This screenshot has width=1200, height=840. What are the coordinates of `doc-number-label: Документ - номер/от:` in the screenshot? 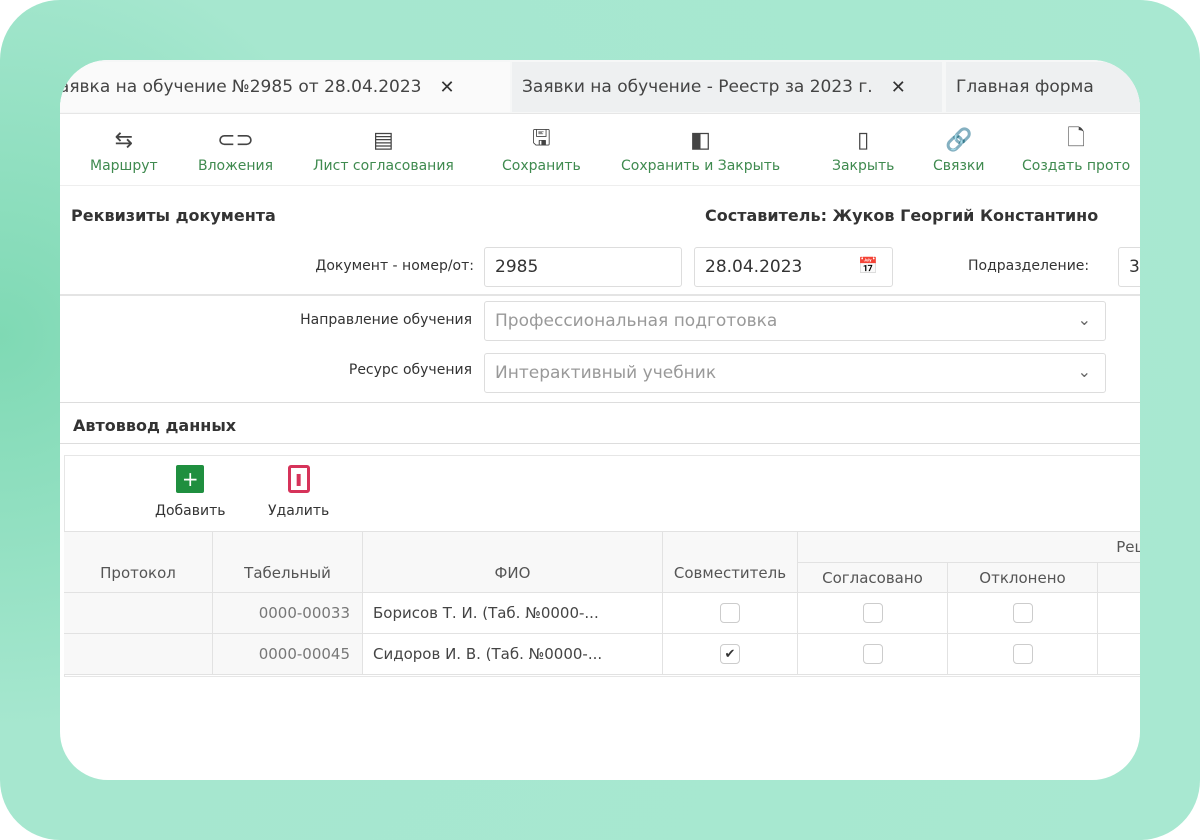 It's located at (394, 266).